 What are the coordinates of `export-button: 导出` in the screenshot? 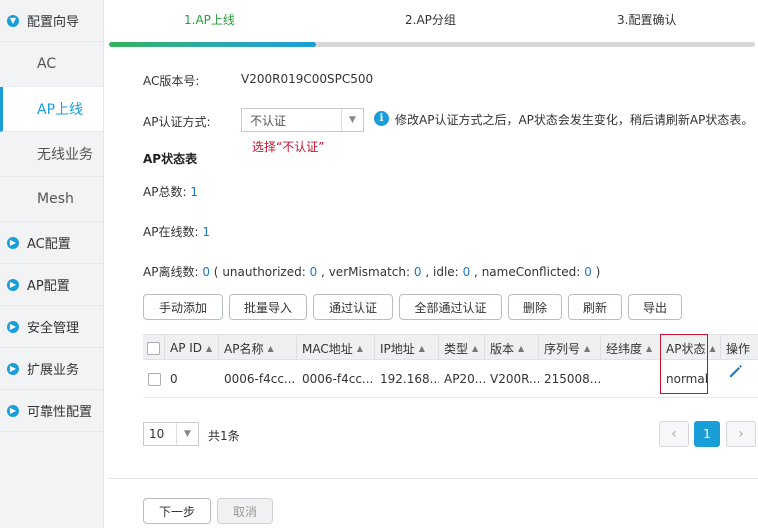 It's located at (655, 307).